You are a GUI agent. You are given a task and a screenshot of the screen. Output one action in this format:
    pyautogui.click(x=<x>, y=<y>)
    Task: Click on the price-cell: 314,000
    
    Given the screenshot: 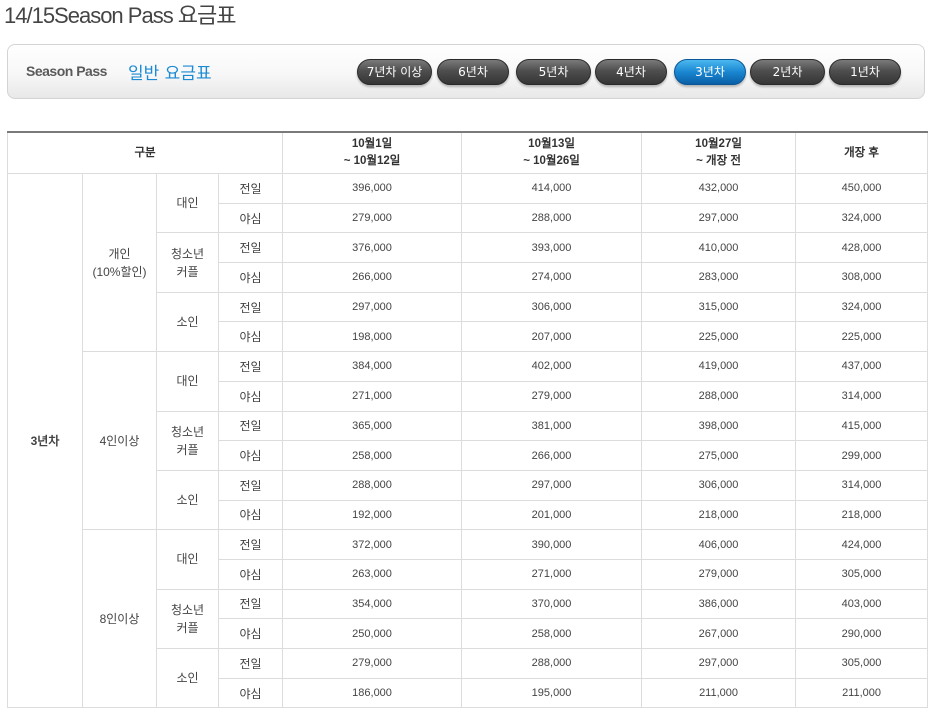 What is the action you would take?
    pyautogui.click(x=862, y=396)
    